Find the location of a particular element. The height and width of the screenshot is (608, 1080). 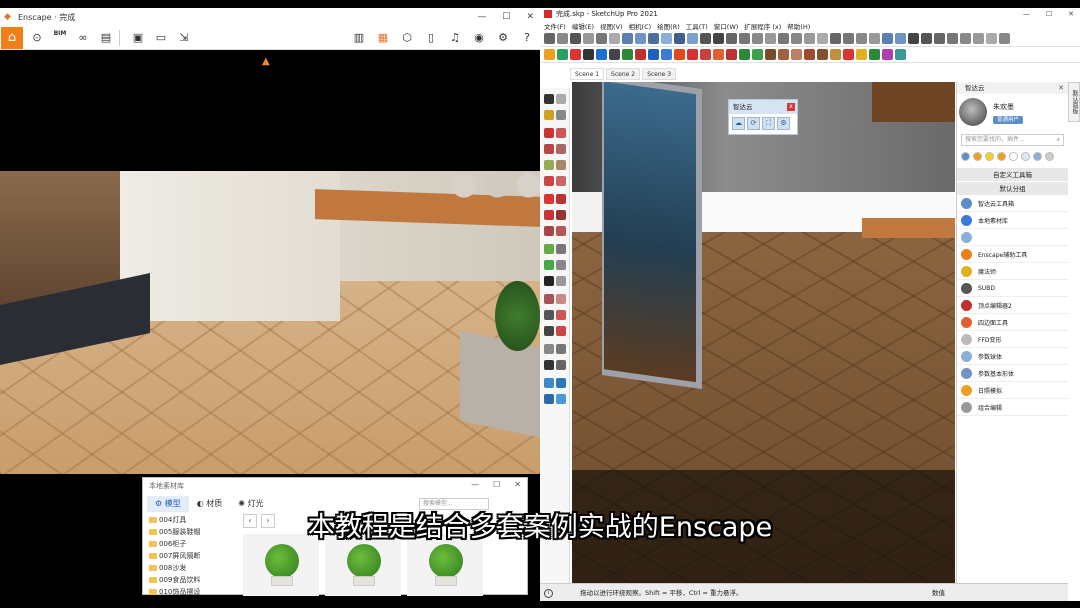

sound-icon: ♫ is located at coordinates (455, 38).